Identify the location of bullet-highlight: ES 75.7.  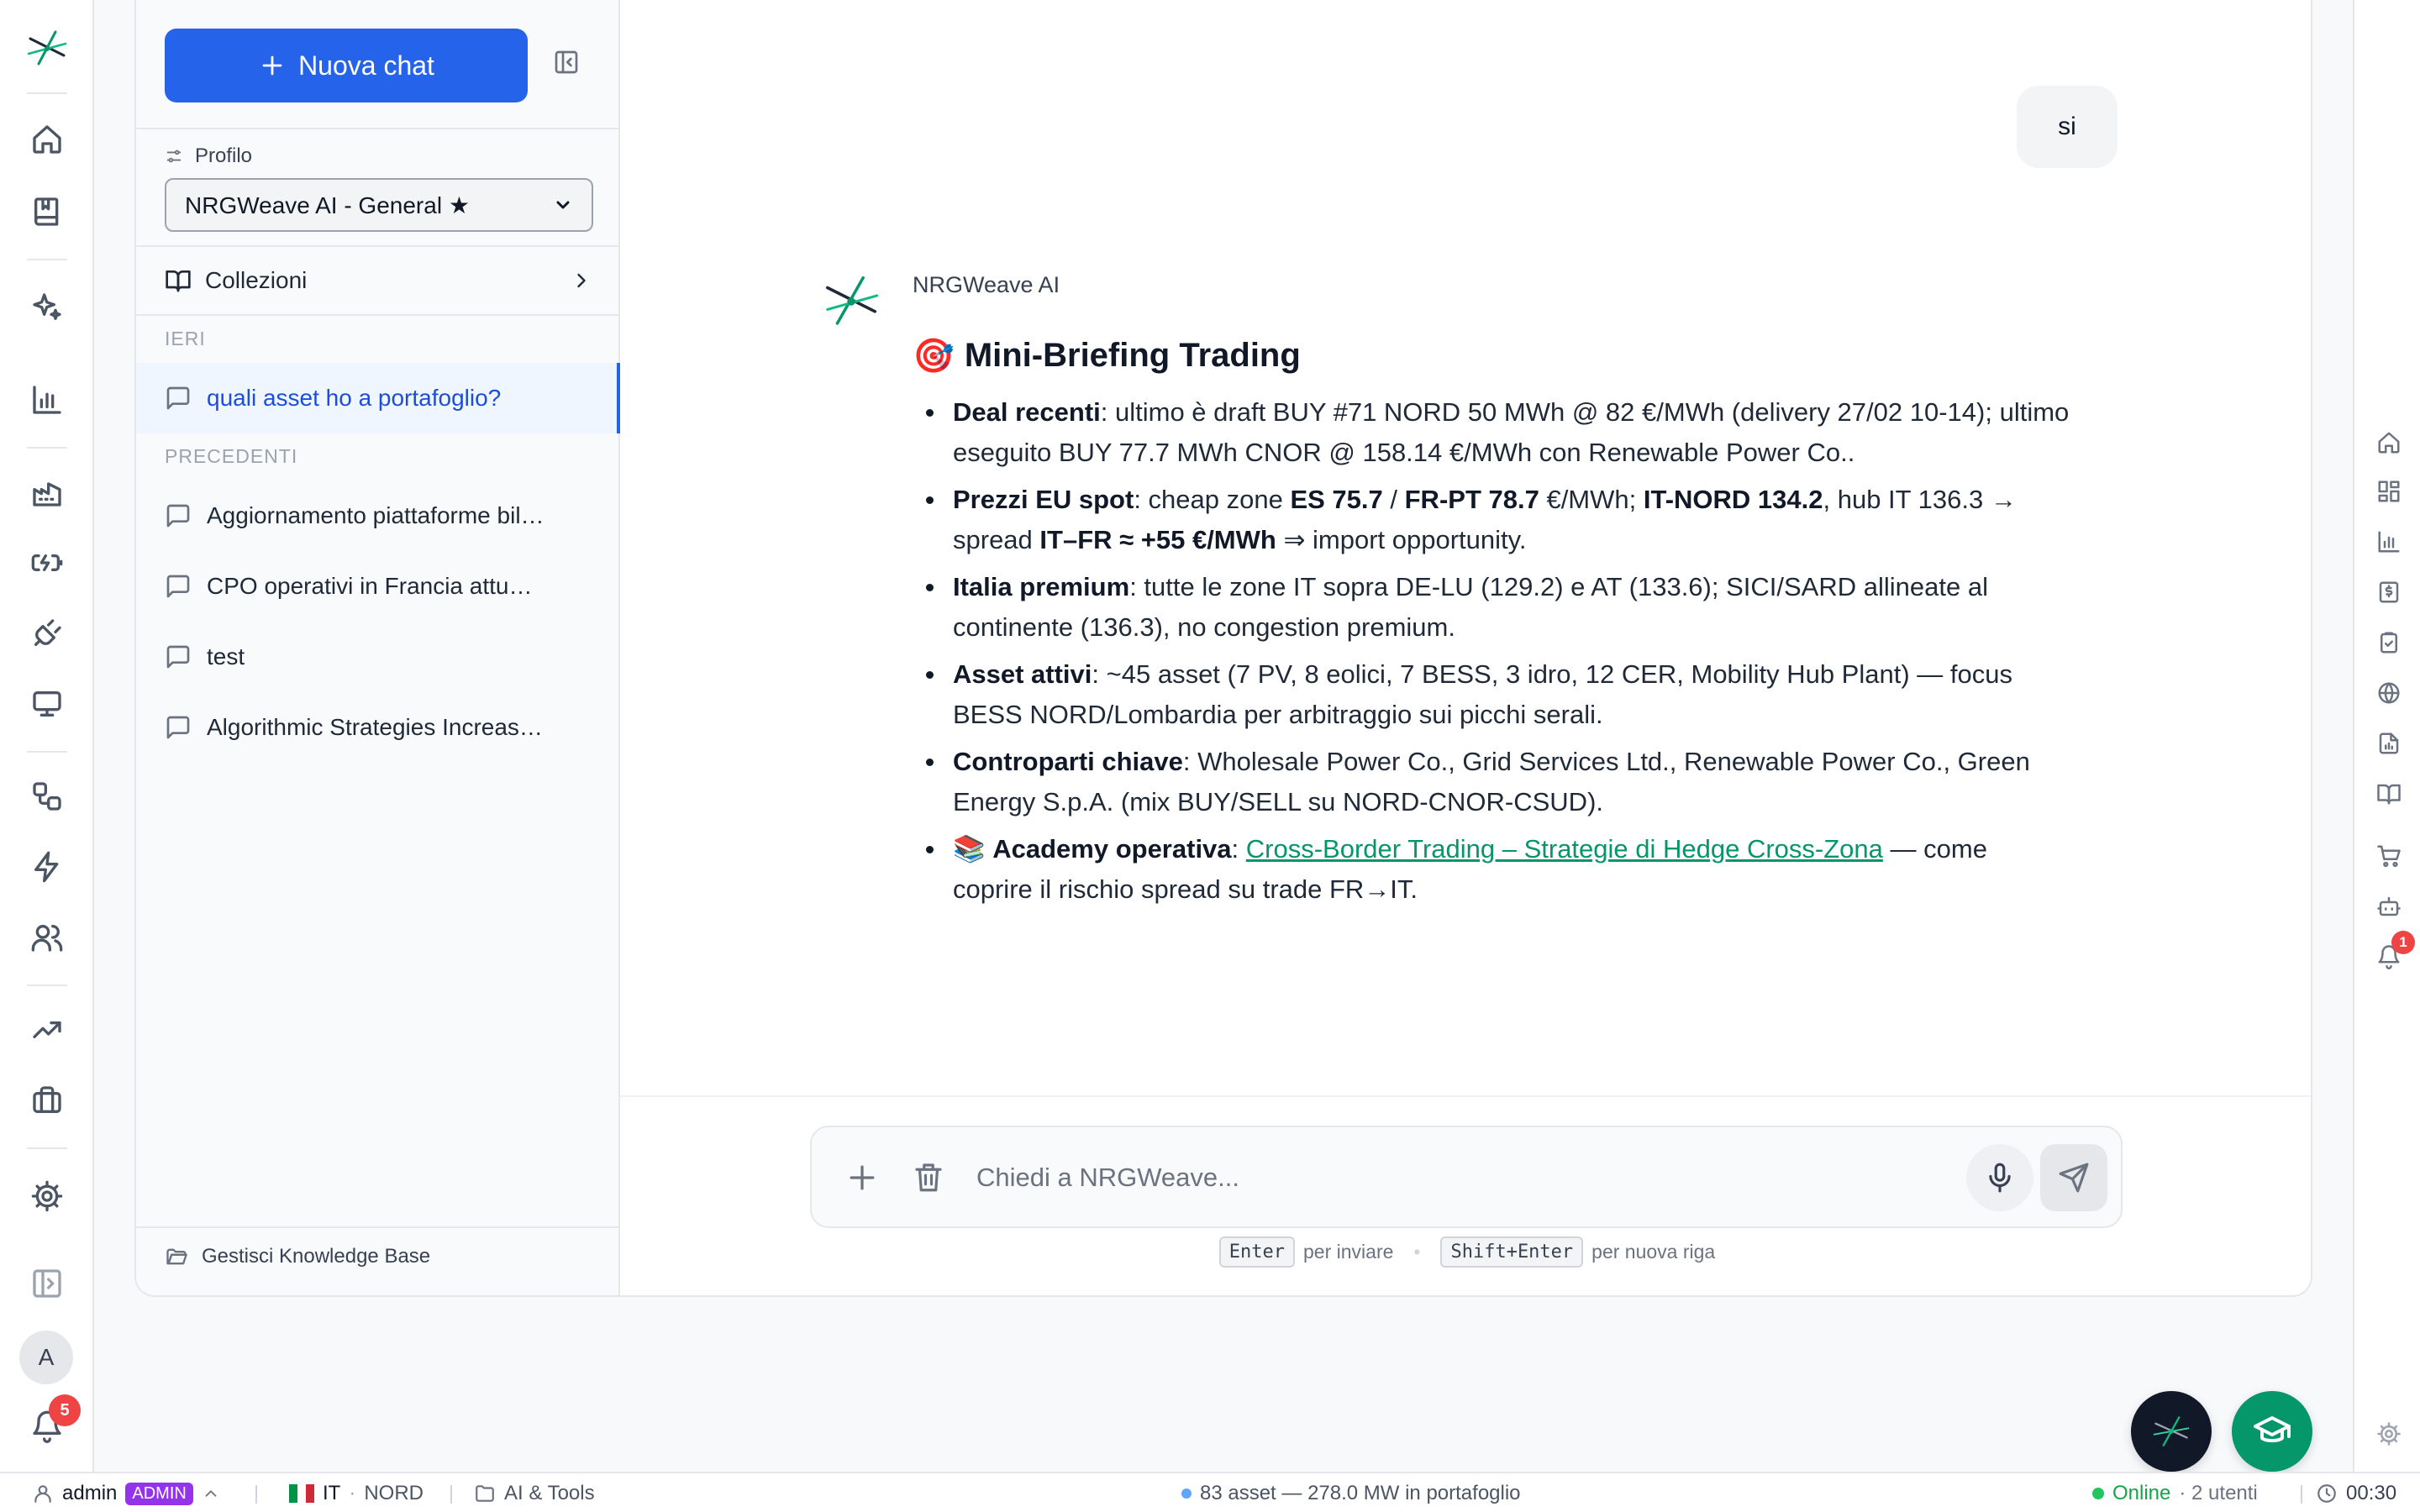
(1336, 499).